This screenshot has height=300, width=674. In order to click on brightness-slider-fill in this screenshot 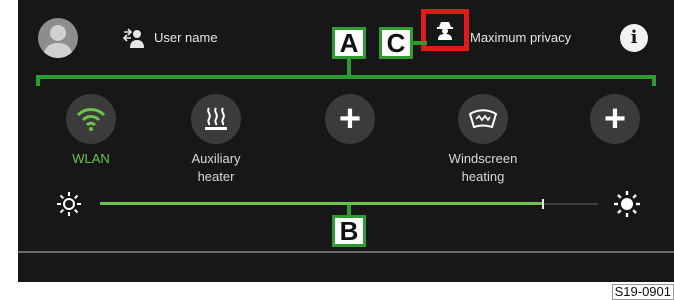, I will do `click(321, 203)`.